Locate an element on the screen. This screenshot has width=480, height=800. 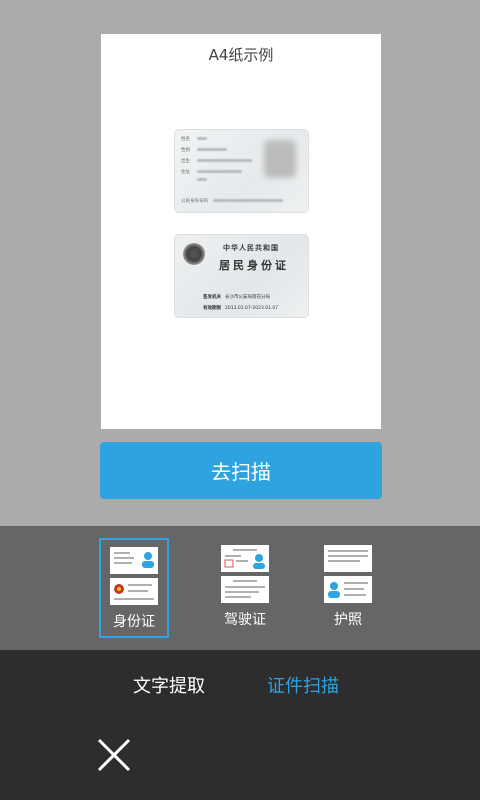
doc-type-passport: 护照 is located at coordinates (348, 588).